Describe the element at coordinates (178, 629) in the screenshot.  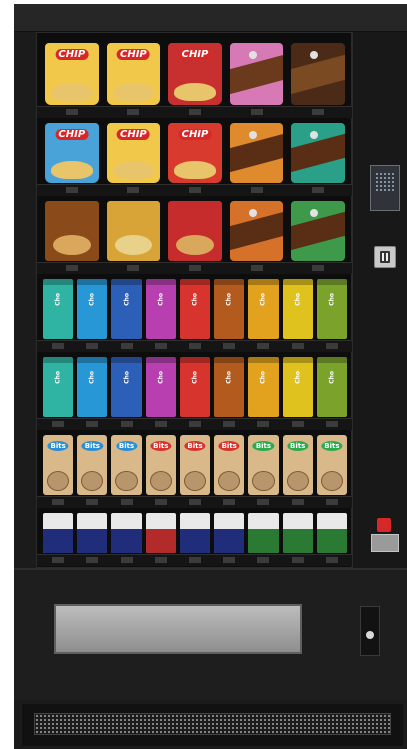
I see `delivery-flap` at that location.